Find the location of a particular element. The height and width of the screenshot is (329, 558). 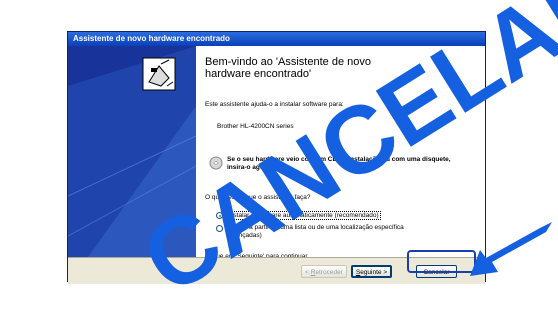

arrow-icon is located at coordinates (511, 249).